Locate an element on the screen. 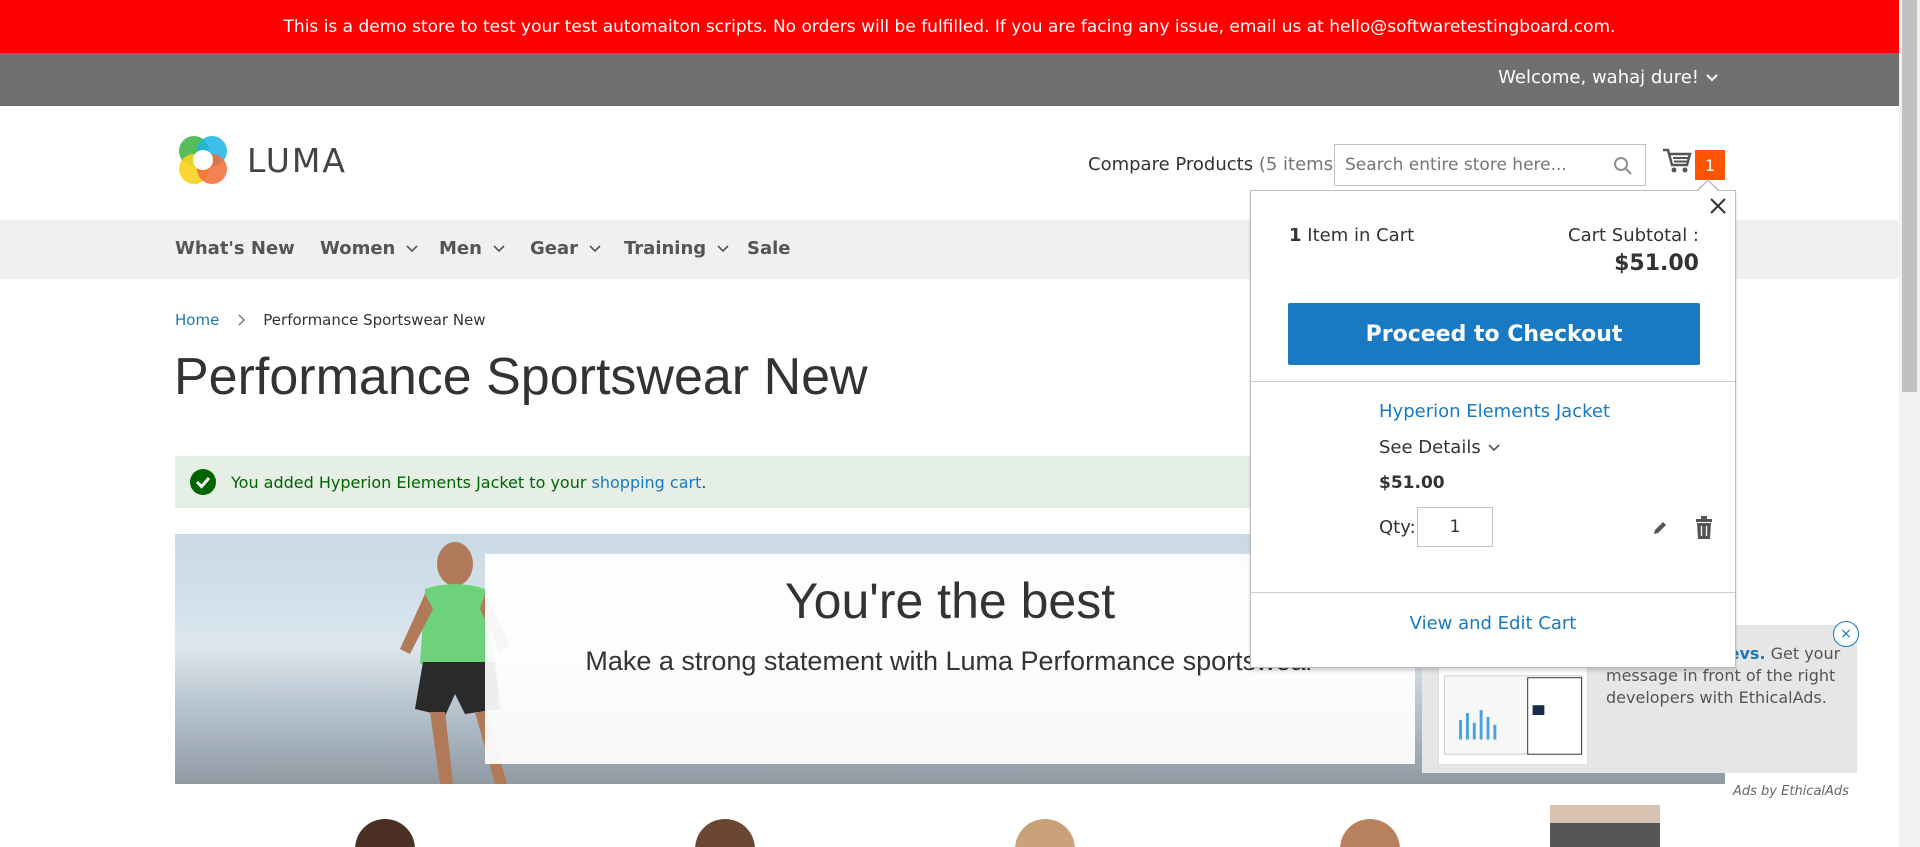 The height and width of the screenshot is (847, 1920). see-details-toggle: See Details is located at coordinates (1440, 447).